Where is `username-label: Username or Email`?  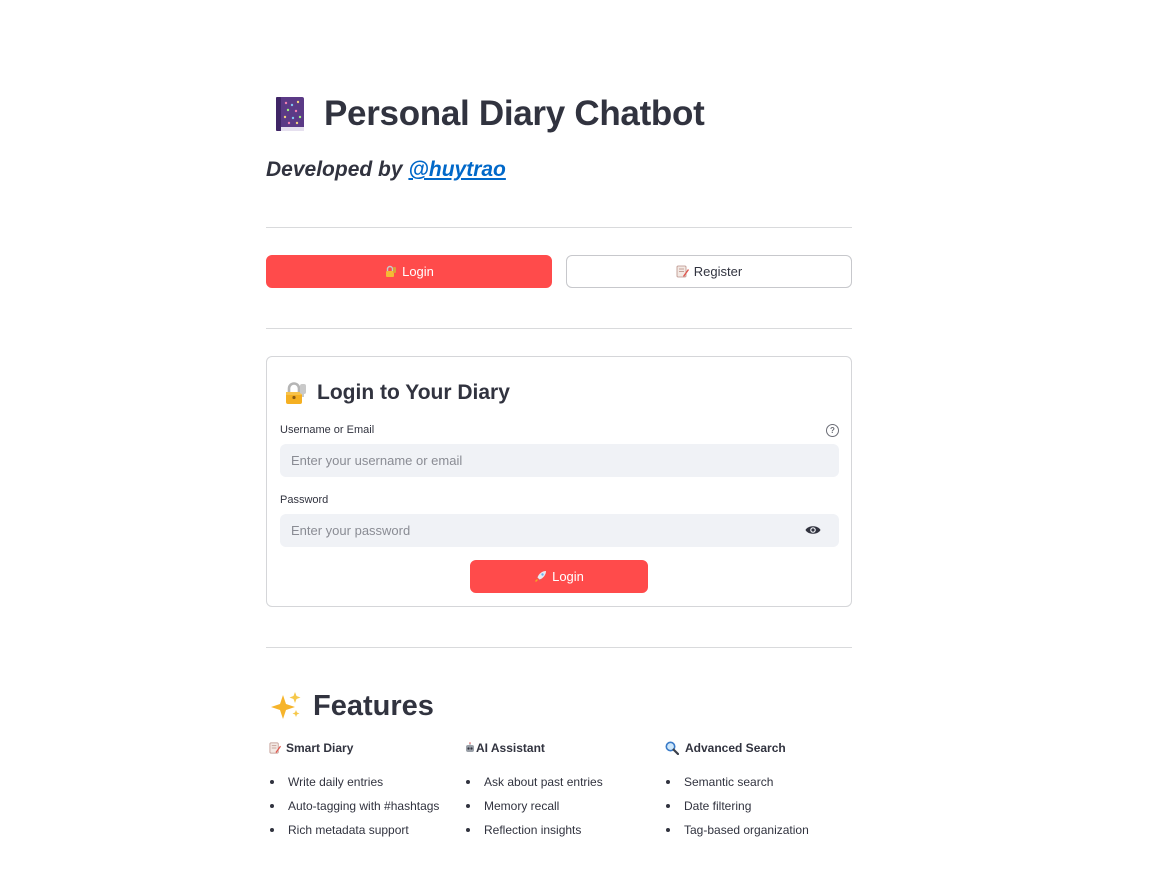 username-label: Username or Email is located at coordinates (327, 430).